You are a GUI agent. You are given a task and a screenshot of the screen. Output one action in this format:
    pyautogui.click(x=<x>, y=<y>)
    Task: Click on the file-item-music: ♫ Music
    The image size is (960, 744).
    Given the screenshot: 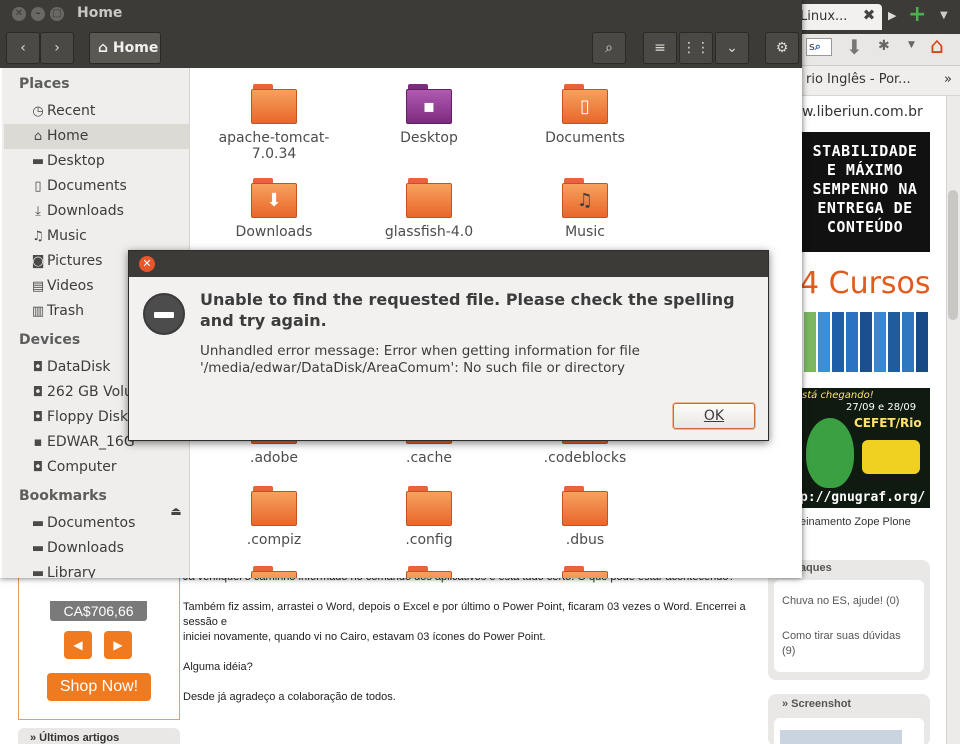 What is the action you would take?
    pyautogui.click(x=585, y=209)
    